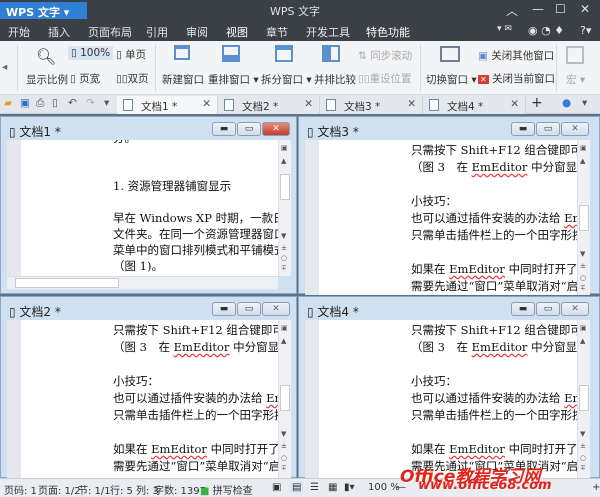 This screenshot has width=600, height=497. Describe the element at coordinates (138, 79) in the screenshot. I see `double-page-label: 双页` at that location.